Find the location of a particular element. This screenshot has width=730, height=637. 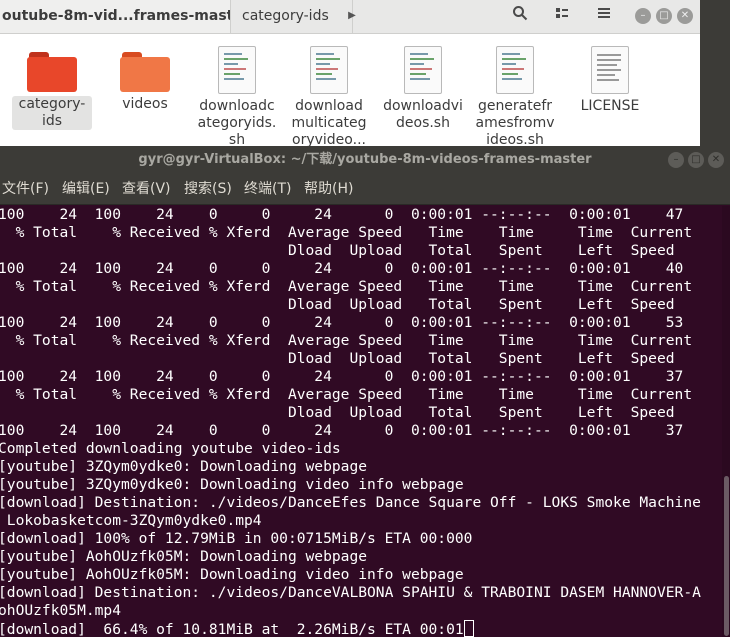

file-item-label: generatefr amesfromv ideos.sh is located at coordinates (515, 123).